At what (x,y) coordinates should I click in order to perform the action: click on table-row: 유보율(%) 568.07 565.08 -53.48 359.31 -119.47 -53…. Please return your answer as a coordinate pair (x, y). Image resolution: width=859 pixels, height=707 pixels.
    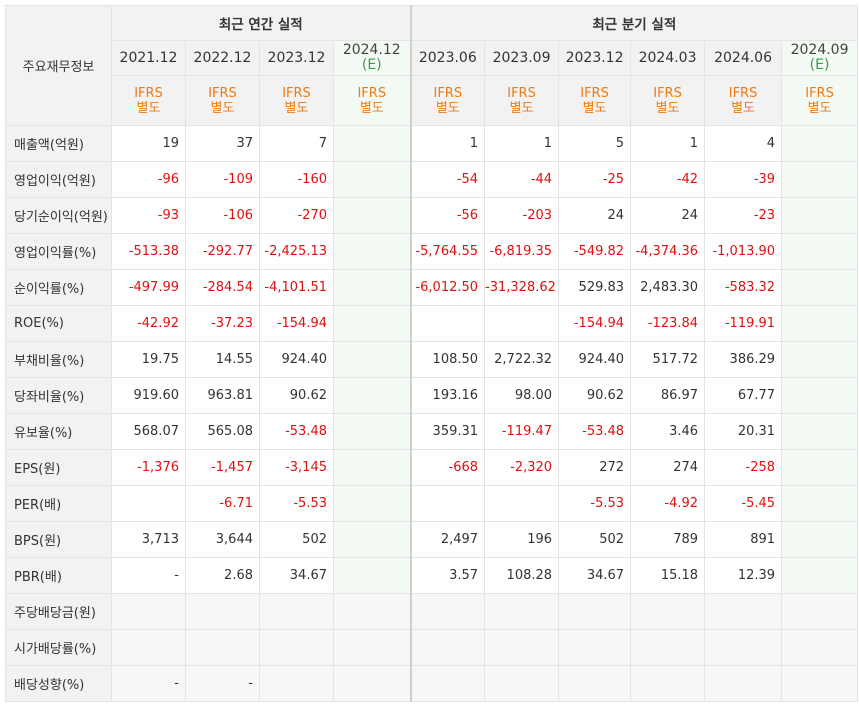
    Looking at the image, I should click on (432, 431).